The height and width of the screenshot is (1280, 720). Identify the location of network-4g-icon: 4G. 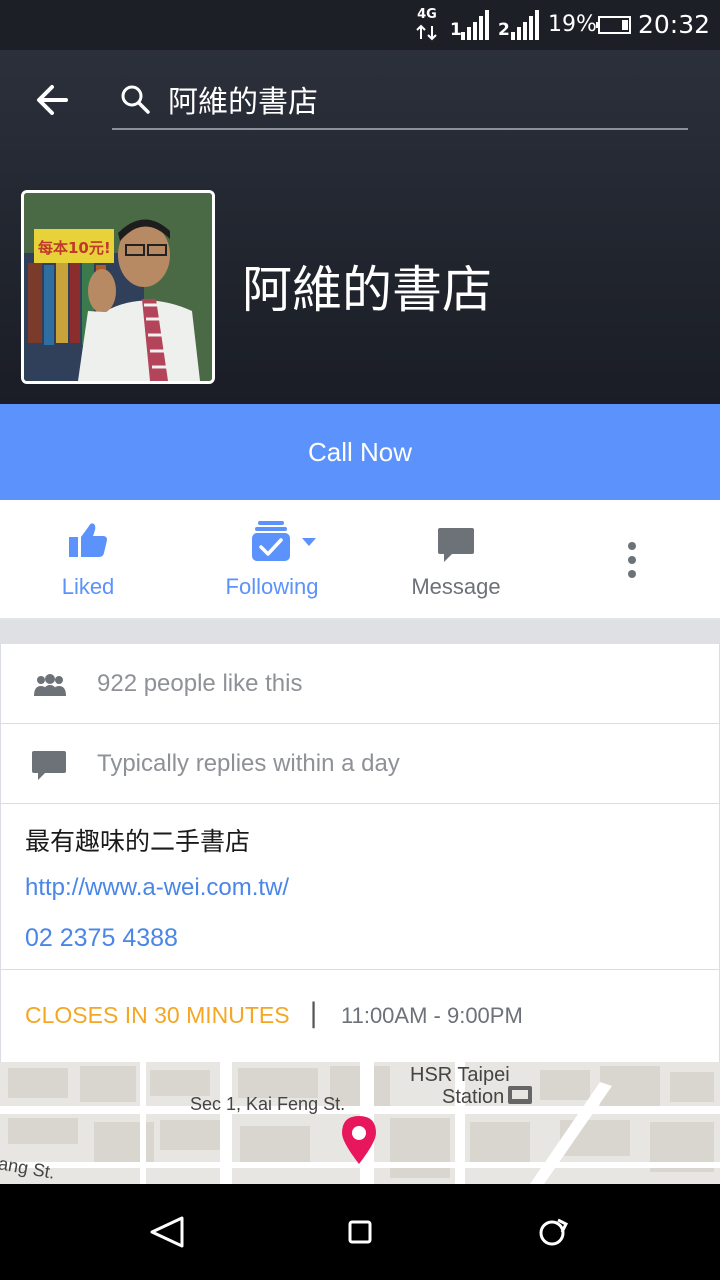
(427, 25).